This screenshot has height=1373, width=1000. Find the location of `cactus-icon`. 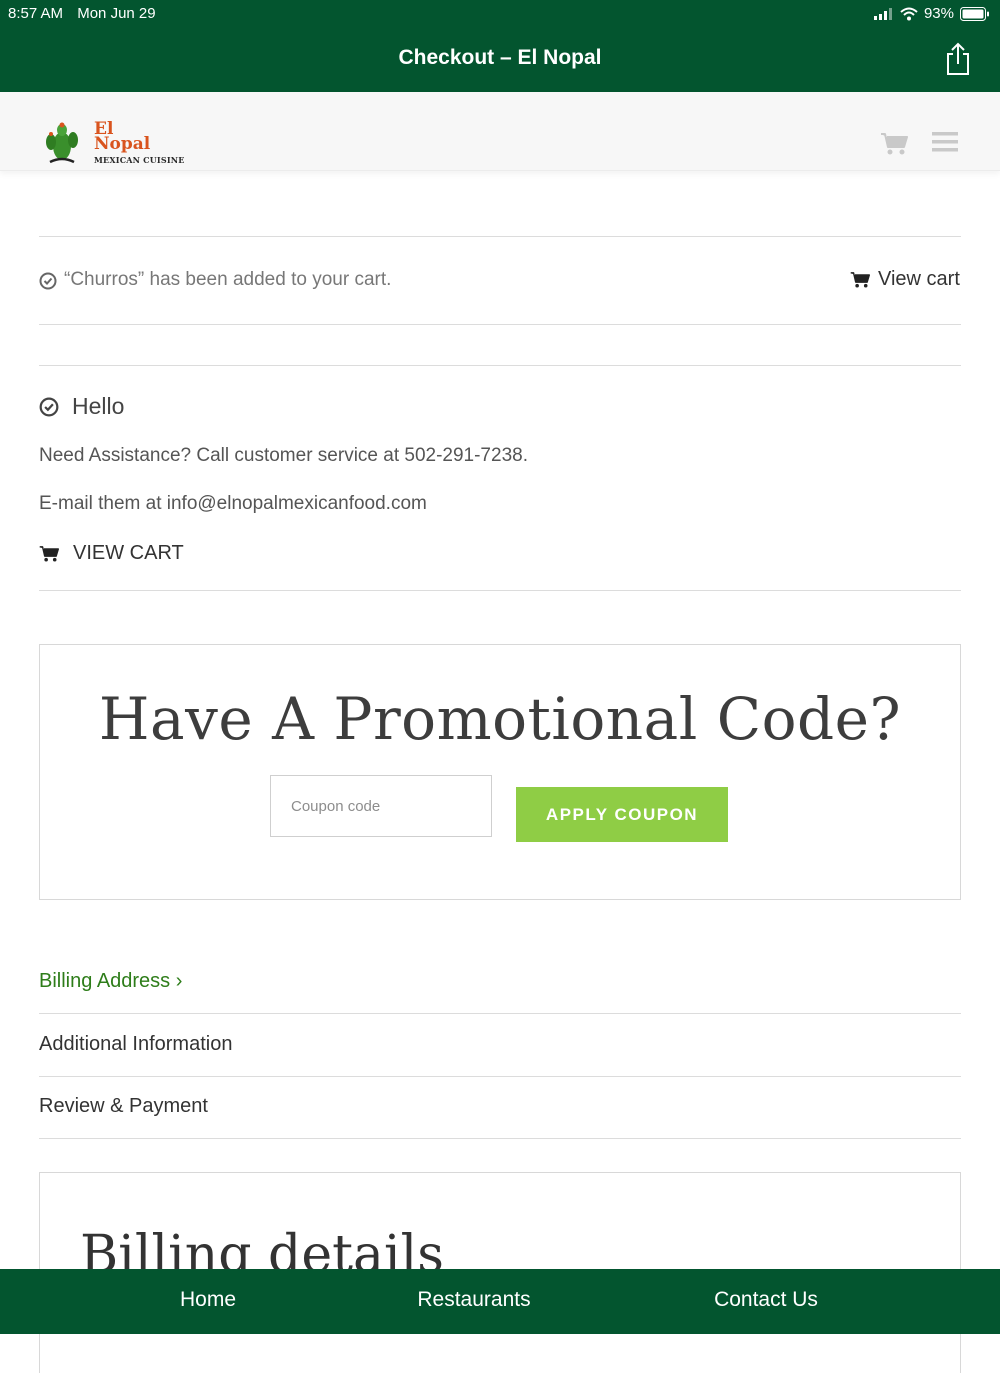

cactus-icon is located at coordinates (62, 143).